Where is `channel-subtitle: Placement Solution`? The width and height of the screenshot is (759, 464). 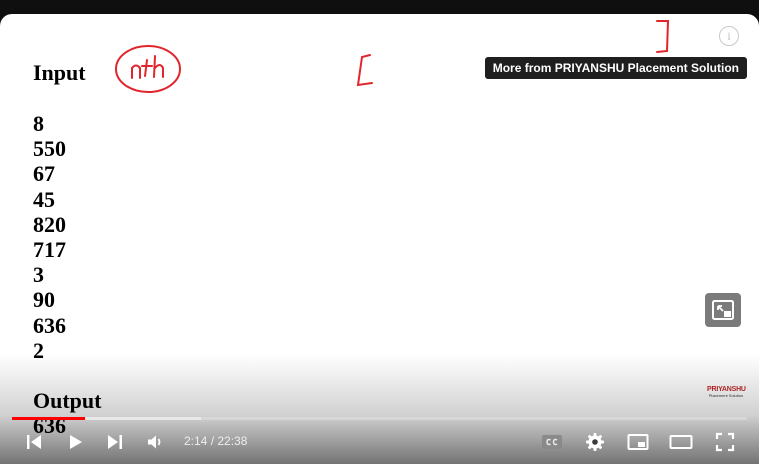
channel-subtitle: Placement Solution is located at coordinates (726, 395).